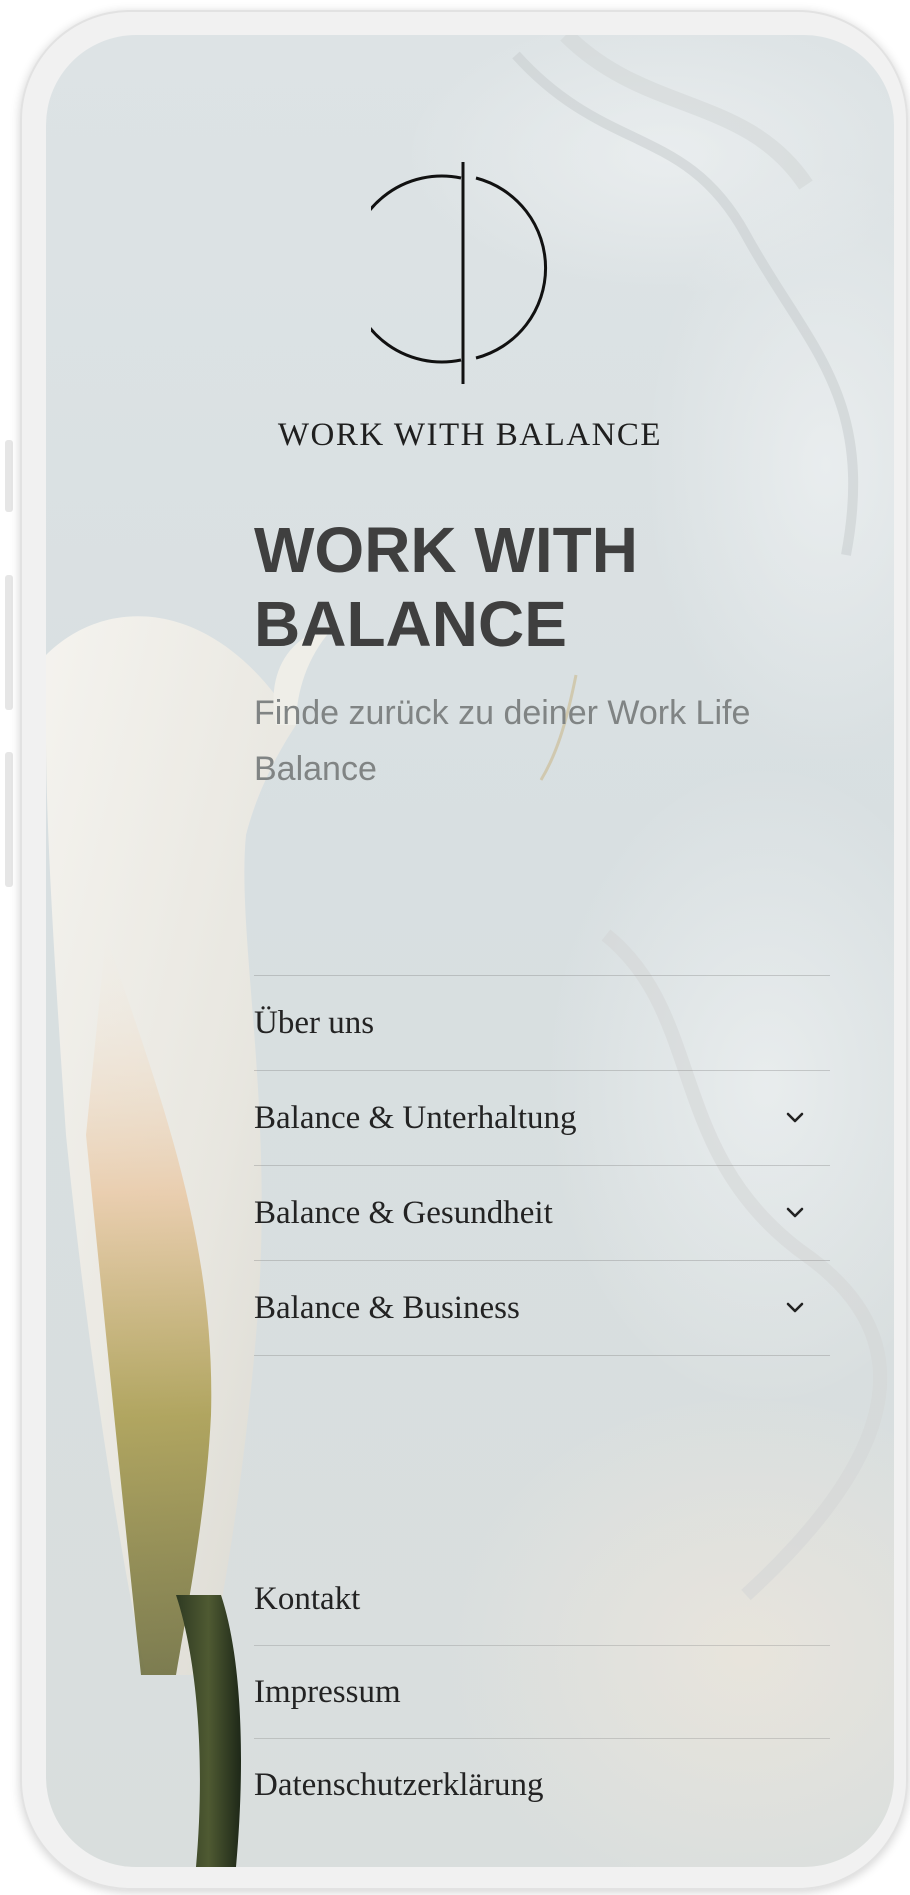 This screenshot has width=910, height=1895. What do you see at coordinates (314, 1022) in the screenshot?
I see `nav-item-label: Über uns` at bounding box center [314, 1022].